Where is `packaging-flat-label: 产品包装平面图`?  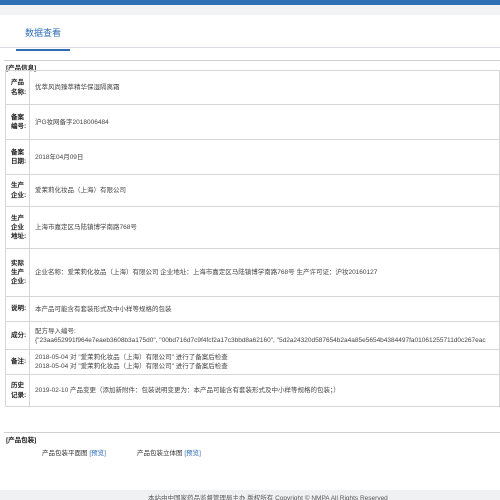
packaging-flat-label: 产品包装平面图 is located at coordinates (65, 453).